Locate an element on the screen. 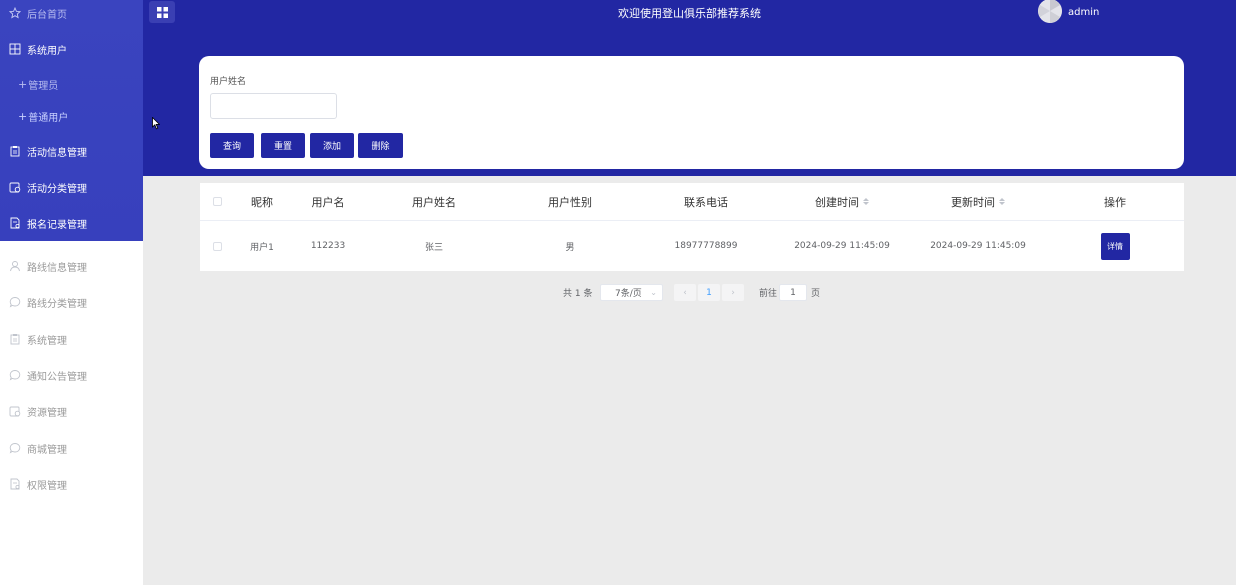  add-button: 添加 is located at coordinates (332, 145).